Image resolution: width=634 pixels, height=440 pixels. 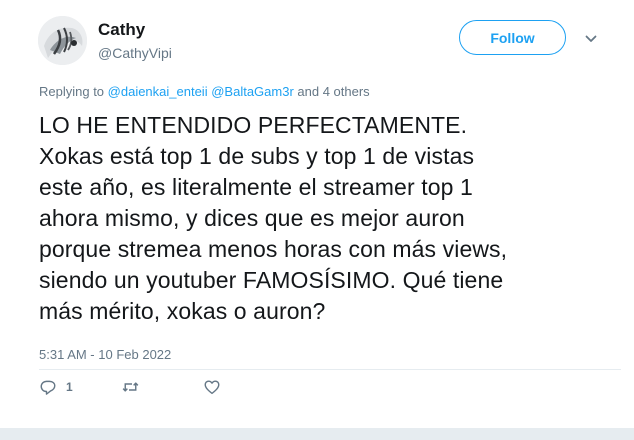 What do you see at coordinates (73, 91) in the screenshot?
I see `replying-prefix: Replying to` at bounding box center [73, 91].